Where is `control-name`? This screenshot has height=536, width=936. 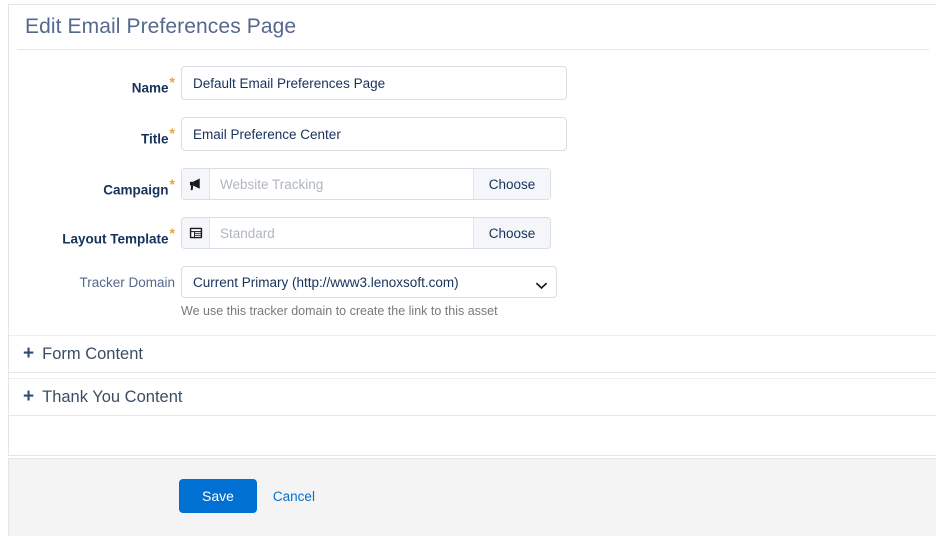
control-name is located at coordinates (374, 83).